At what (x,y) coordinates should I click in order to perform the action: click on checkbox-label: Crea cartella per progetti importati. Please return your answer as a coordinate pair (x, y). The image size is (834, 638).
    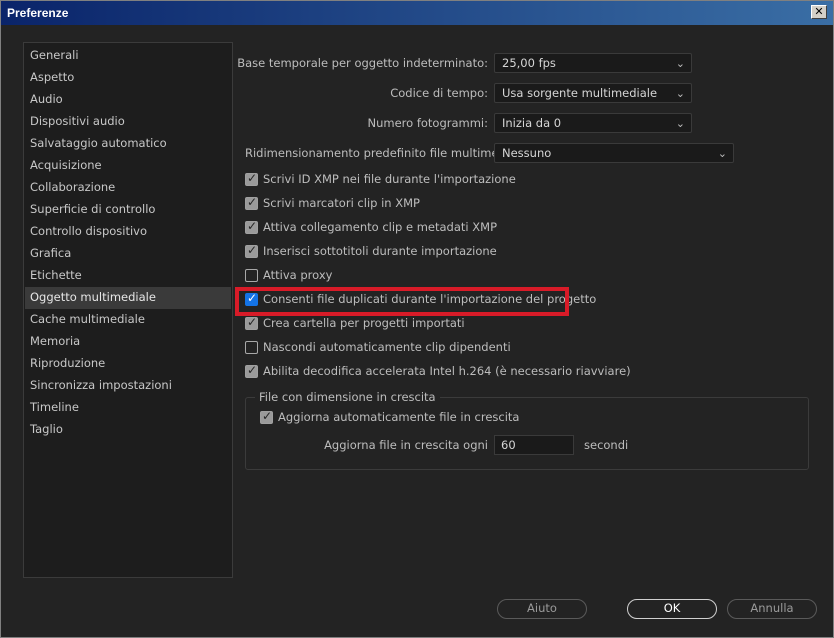
    Looking at the image, I should click on (364, 323).